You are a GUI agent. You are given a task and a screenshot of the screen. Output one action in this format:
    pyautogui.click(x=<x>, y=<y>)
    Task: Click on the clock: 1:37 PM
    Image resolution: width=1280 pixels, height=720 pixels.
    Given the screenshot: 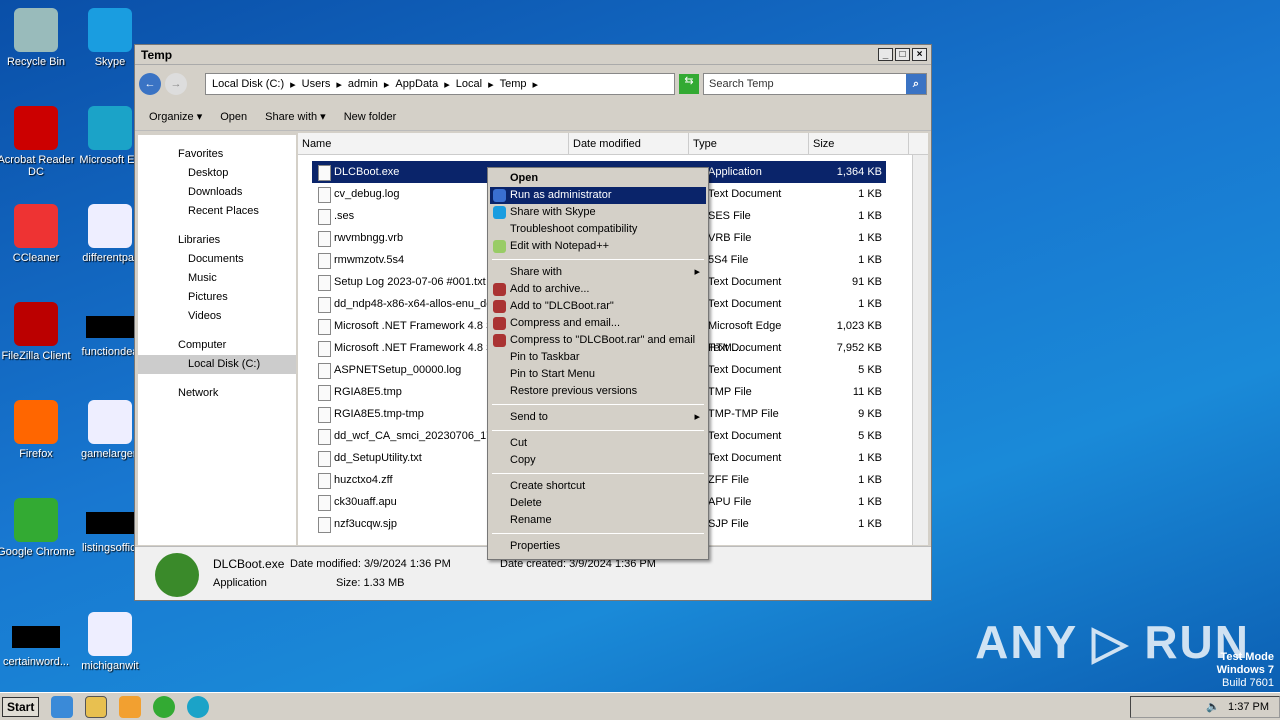 What is the action you would take?
    pyautogui.click(x=1248, y=707)
    